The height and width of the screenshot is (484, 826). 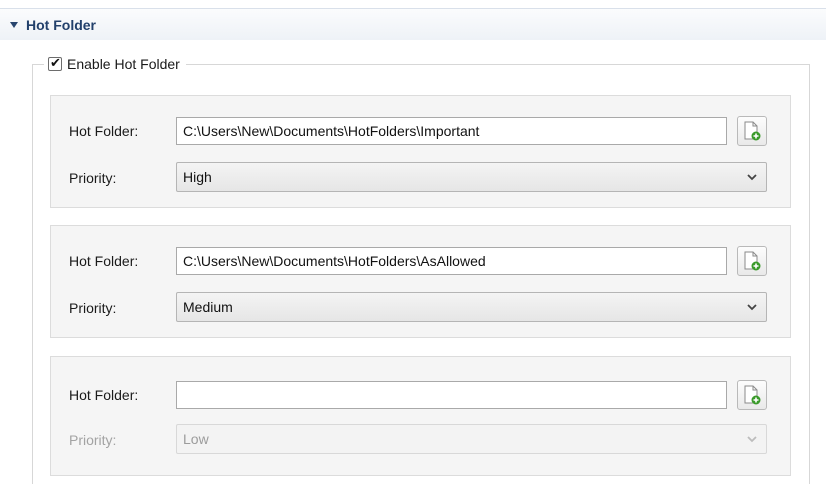 I want to click on enable-hot-folder-checkbox: ✔, so click(x=55, y=63).